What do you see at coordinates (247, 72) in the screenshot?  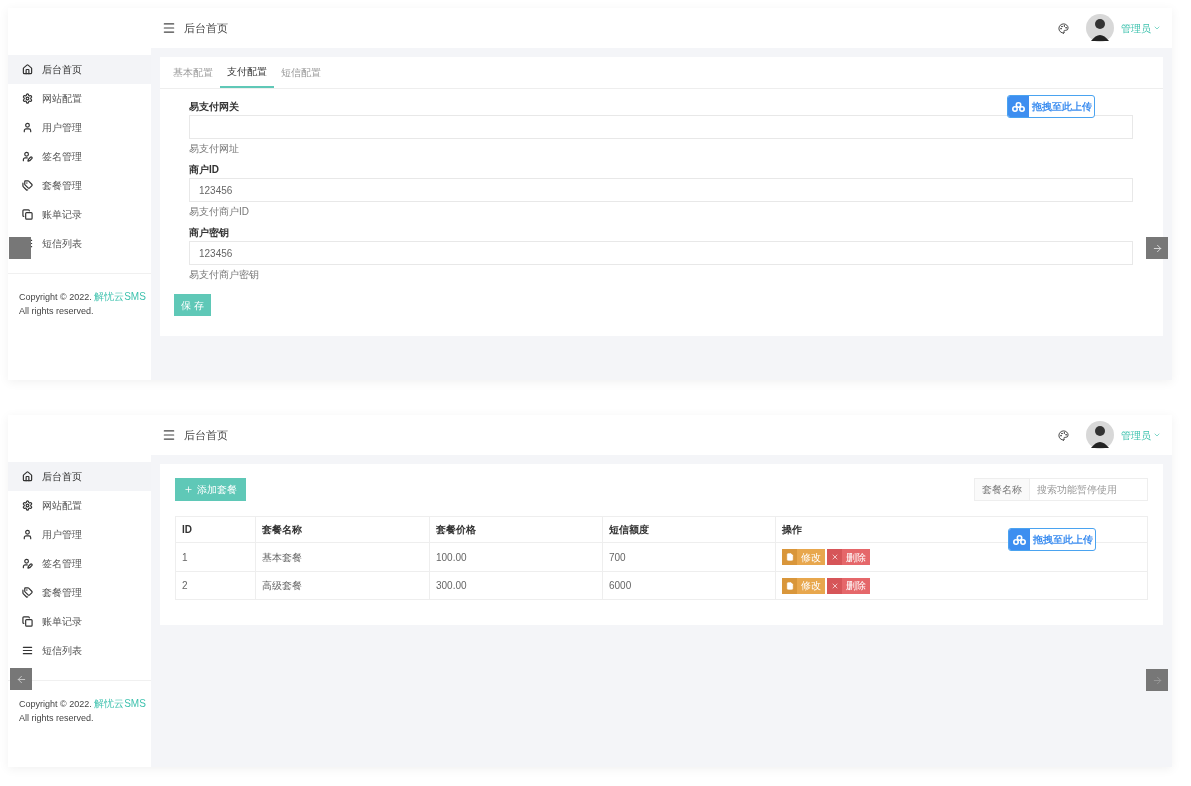 I see `tab: 支付配置` at bounding box center [247, 72].